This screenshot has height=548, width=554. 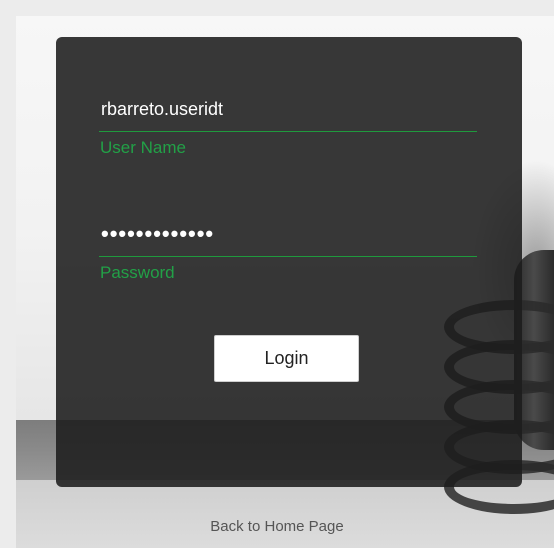 I want to click on username-field-group: rbarreto.useridt User Name, so click(x=288, y=126).